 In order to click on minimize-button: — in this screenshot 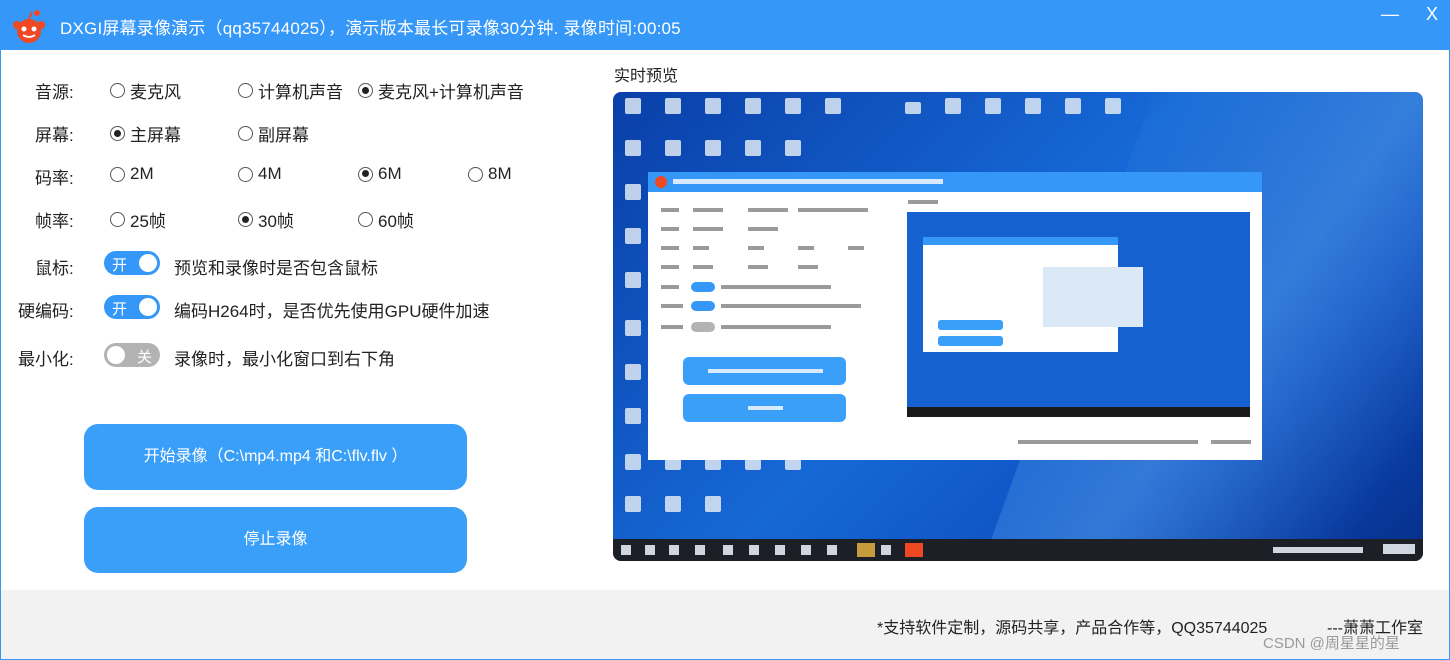, I will do `click(1390, 16)`.